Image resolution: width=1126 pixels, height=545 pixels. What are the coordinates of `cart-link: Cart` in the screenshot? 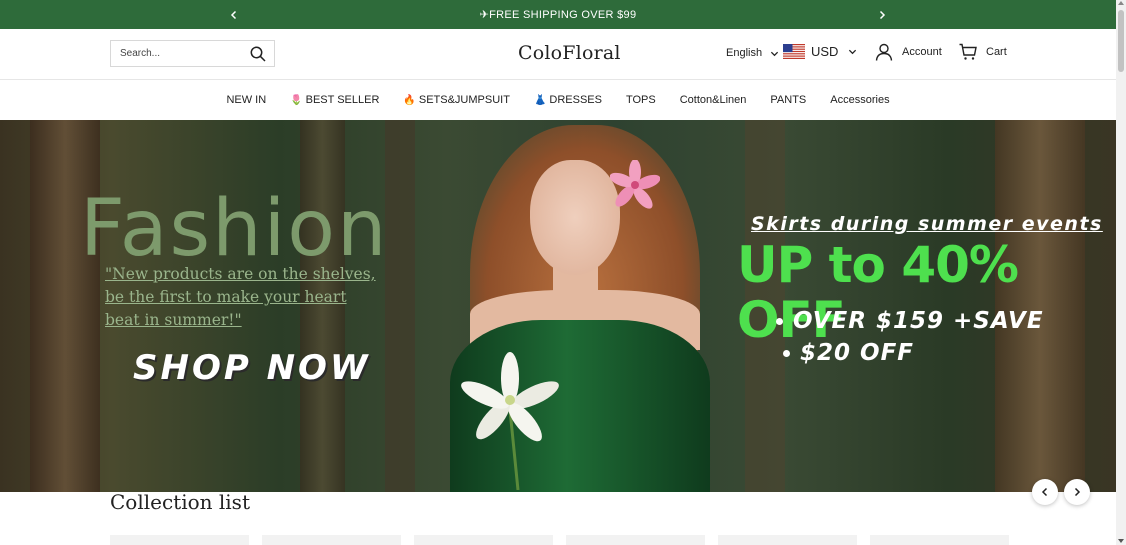 It's located at (983, 52).